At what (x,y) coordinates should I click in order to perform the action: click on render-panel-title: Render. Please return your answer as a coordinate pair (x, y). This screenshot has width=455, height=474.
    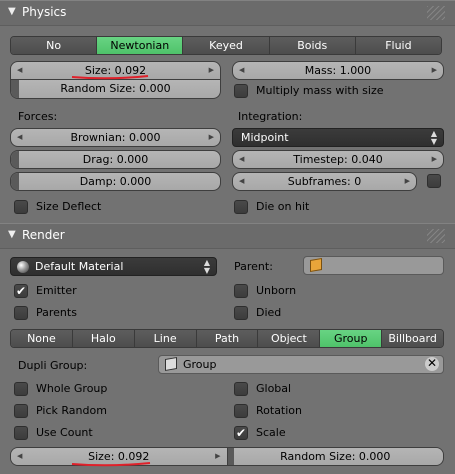
    Looking at the image, I should click on (43, 235).